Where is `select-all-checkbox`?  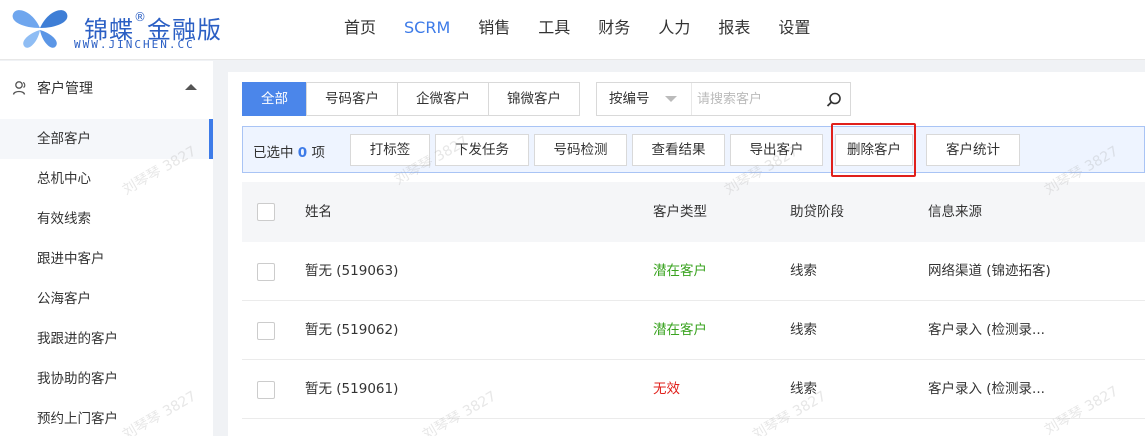
select-all-checkbox is located at coordinates (266, 212).